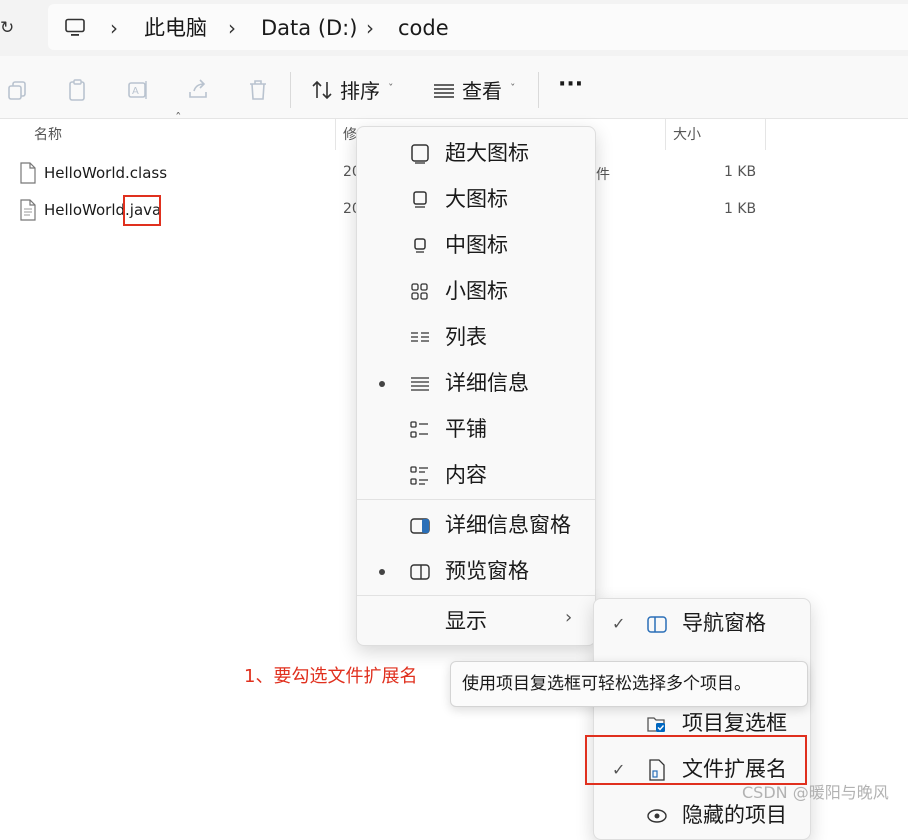  I want to click on menu-item-label: 详细信息, so click(487, 383).